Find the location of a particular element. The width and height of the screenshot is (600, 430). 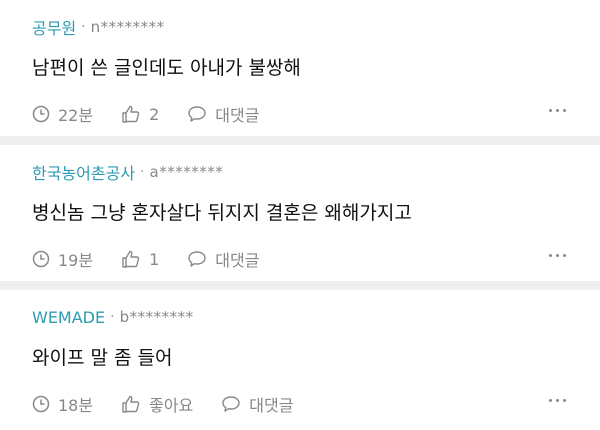

time-label: 19분 is located at coordinates (76, 260).